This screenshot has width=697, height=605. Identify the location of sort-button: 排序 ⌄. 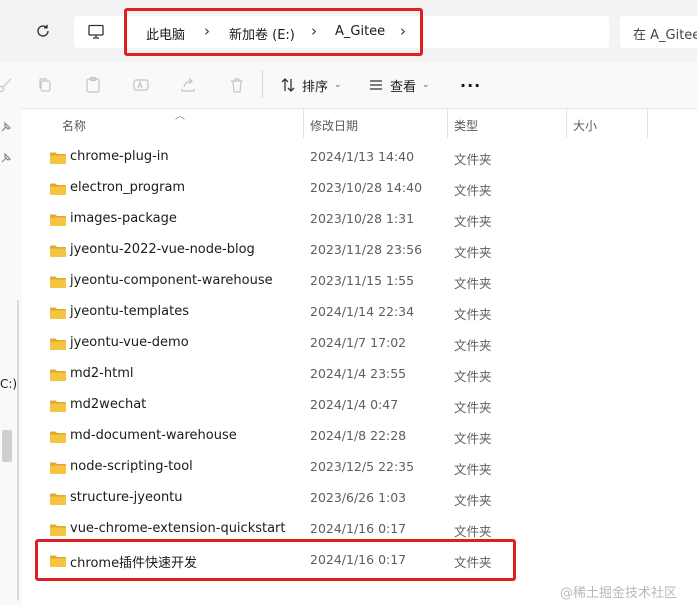
(311, 85).